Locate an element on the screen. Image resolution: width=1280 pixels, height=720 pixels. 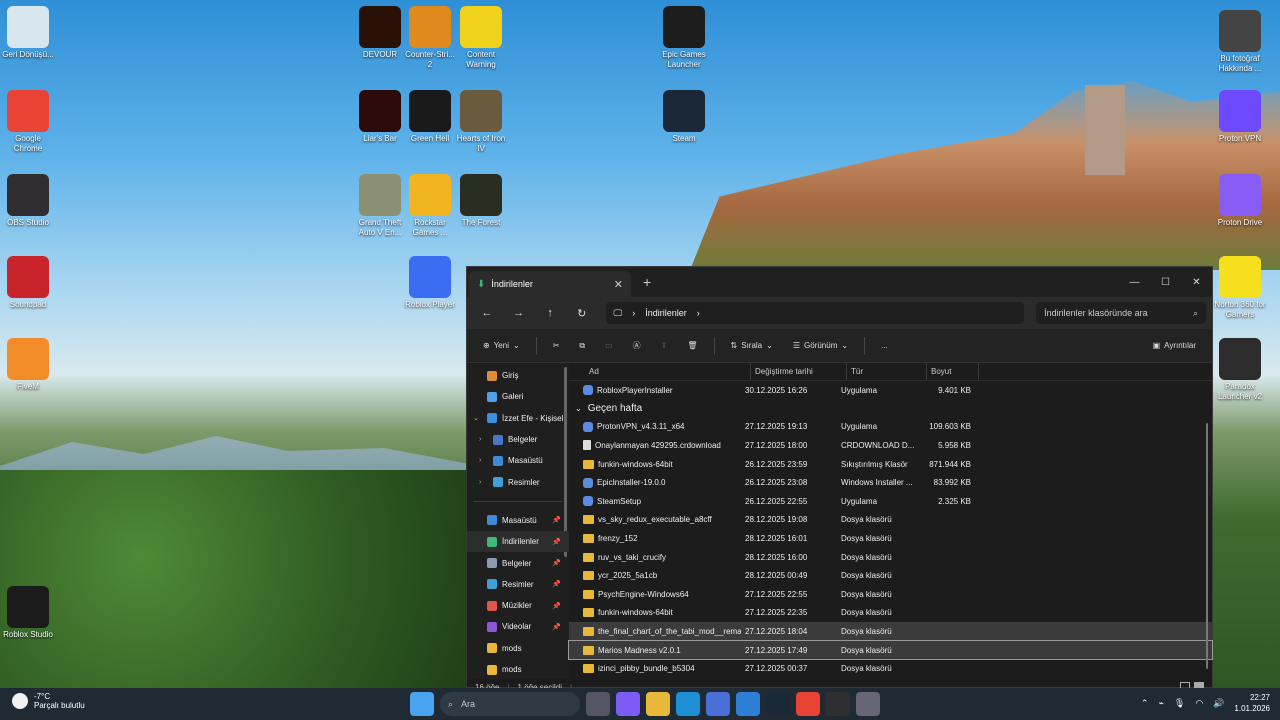
chevron-up-icon: ⌃ is located at coordinates (1145, 703).